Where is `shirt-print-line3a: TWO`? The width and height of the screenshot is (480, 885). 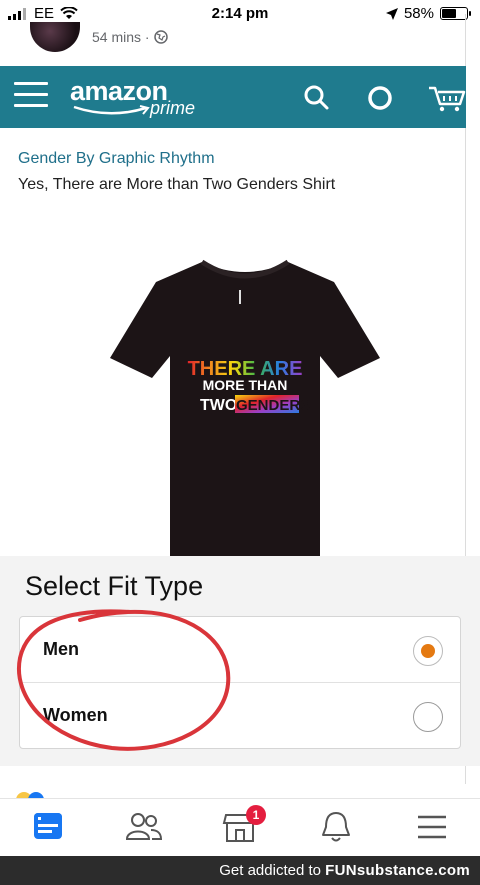 shirt-print-line3a: TWO is located at coordinates (218, 405).